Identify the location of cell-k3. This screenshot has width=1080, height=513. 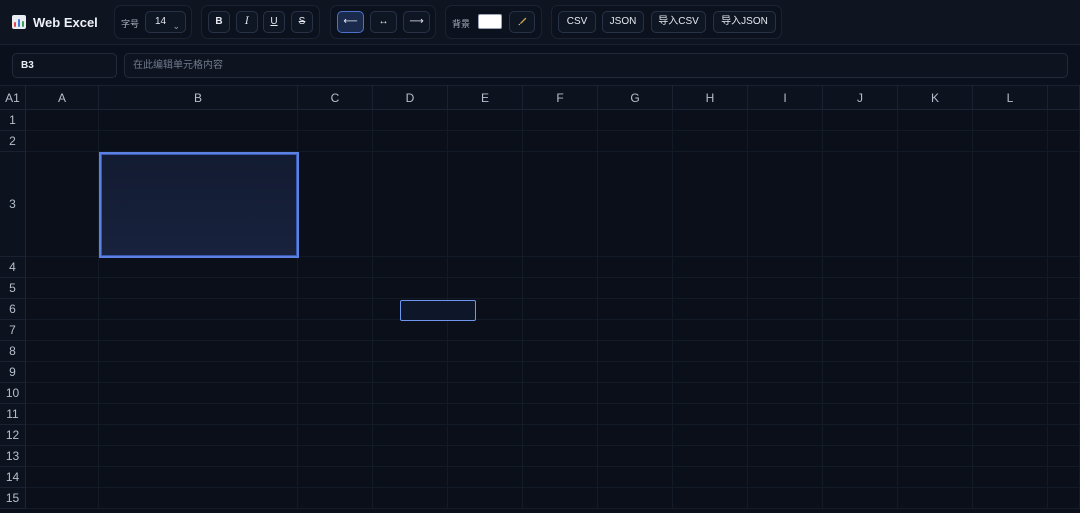
(935, 204).